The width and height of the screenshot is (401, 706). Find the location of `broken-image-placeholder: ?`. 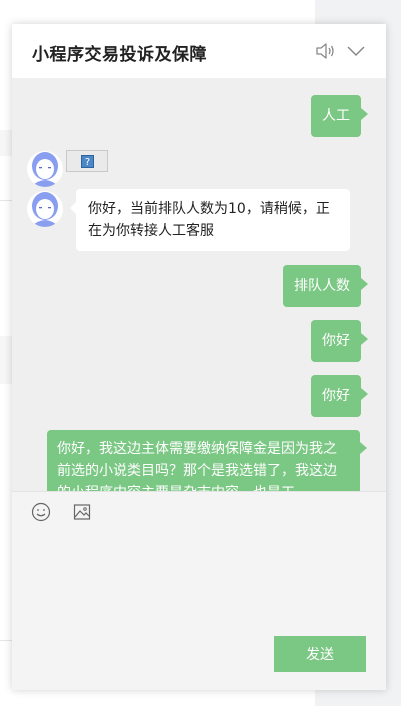

broken-image-placeholder: ? is located at coordinates (87, 161).